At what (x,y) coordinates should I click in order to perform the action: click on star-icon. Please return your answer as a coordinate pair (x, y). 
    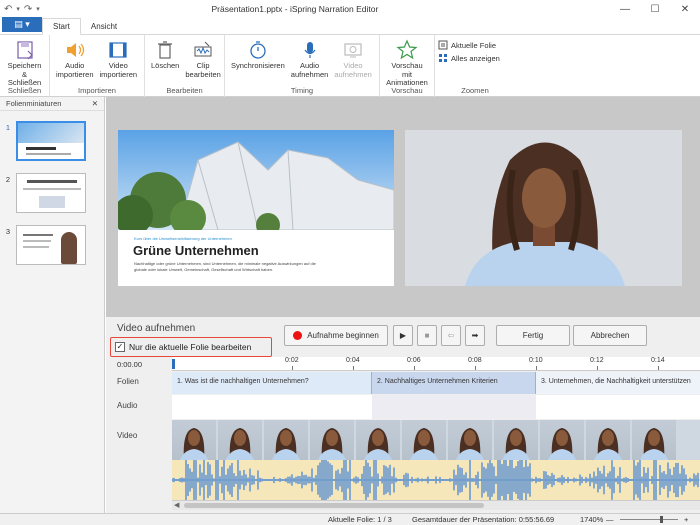
    Looking at the image, I should click on (407, 49).